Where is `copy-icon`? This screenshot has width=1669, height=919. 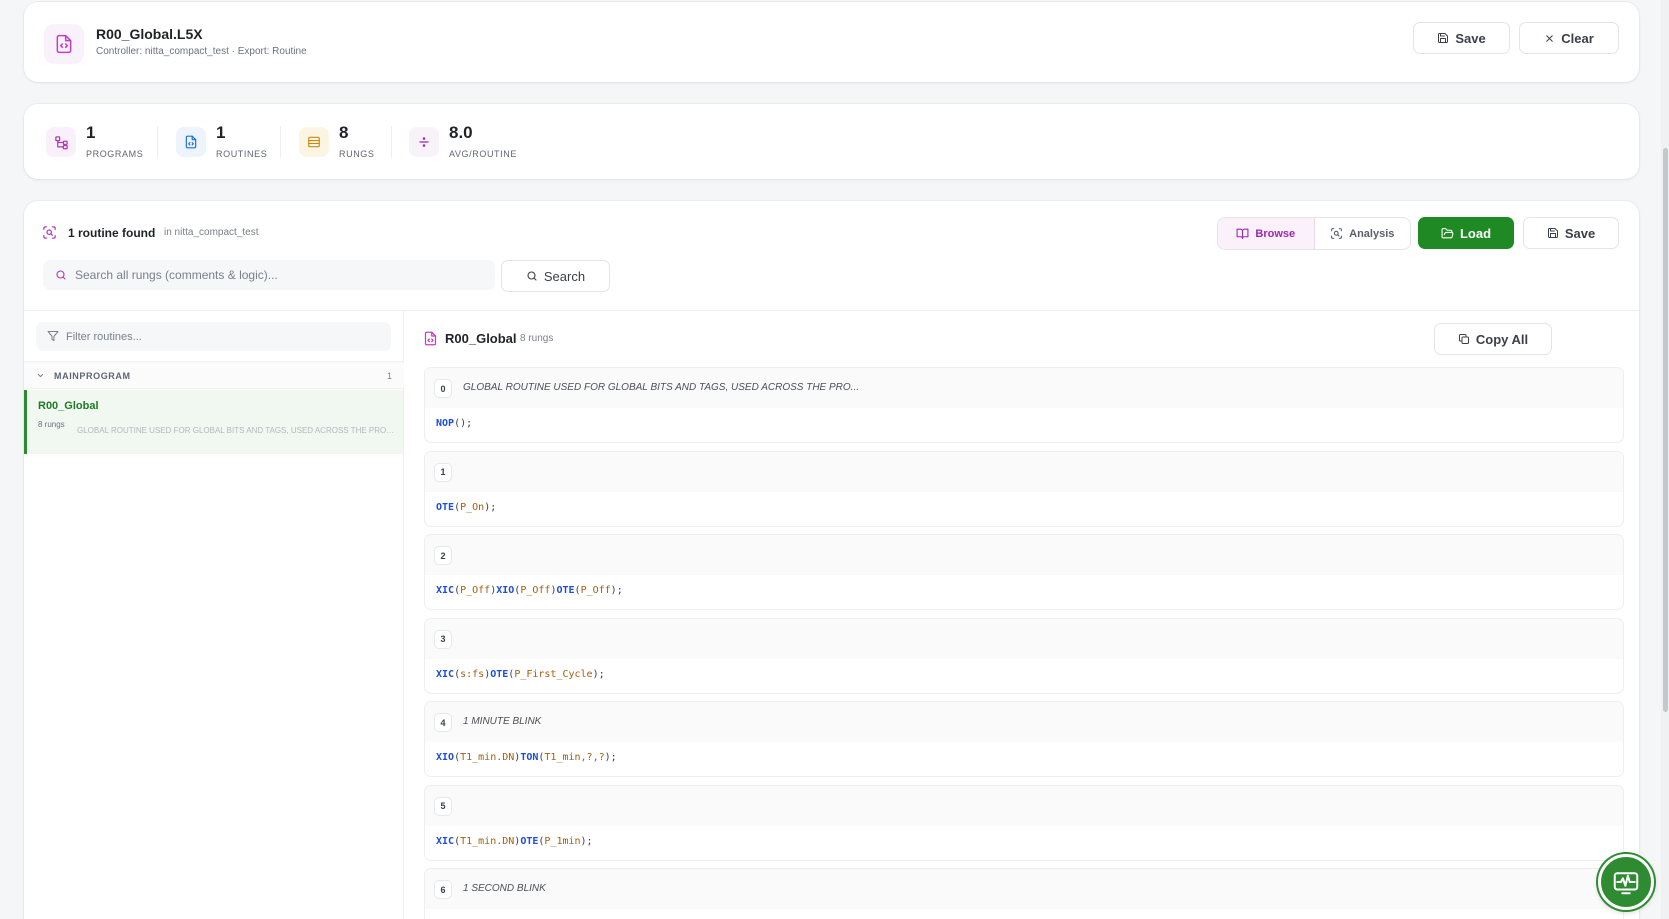
copy-icon is located at coordinates (1464, 339).